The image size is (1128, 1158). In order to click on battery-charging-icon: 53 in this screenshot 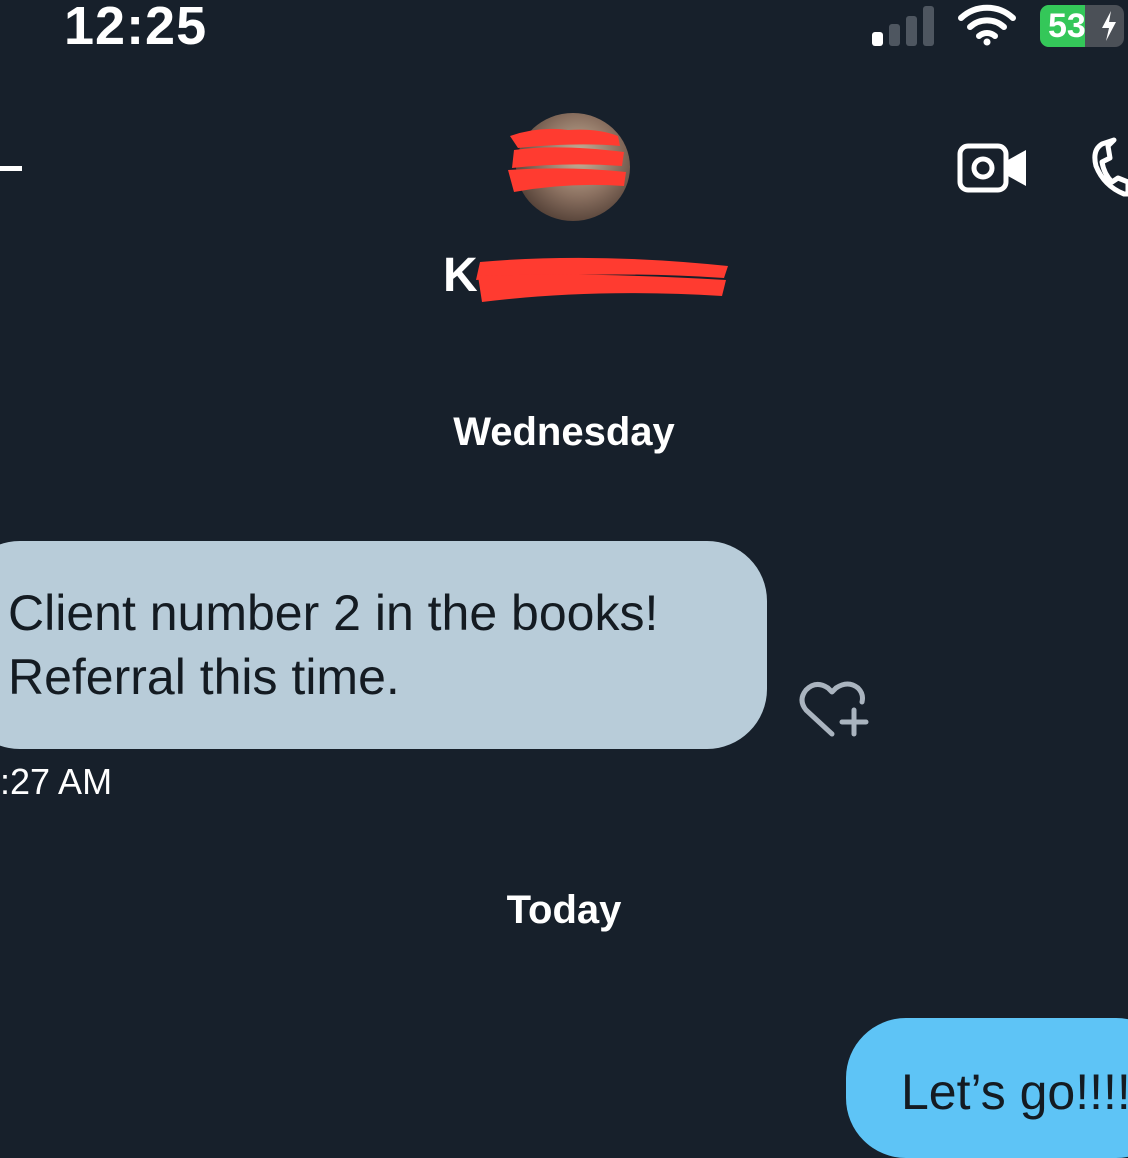, I will do `click(1082, 26)`.